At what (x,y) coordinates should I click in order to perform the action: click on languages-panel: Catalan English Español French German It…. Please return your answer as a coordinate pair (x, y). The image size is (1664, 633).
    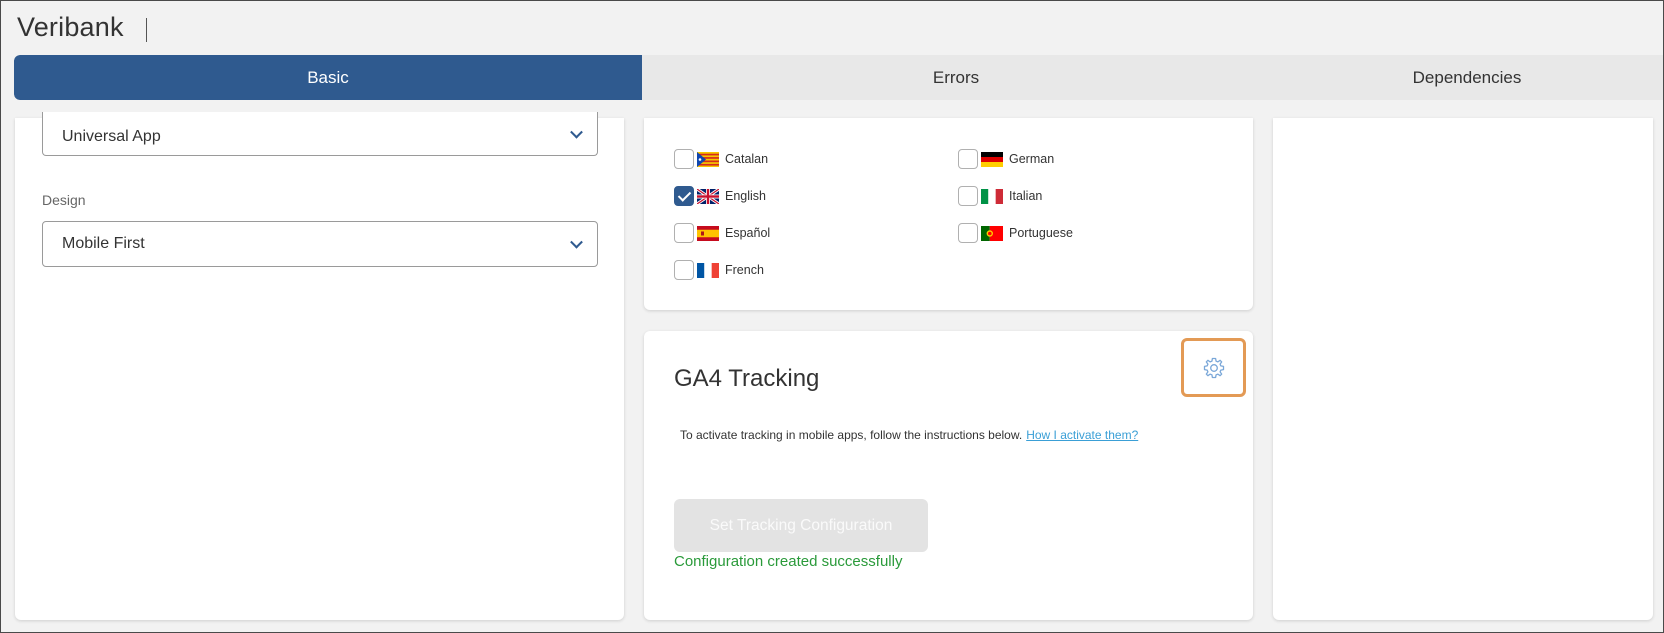
    Looking at the image, I should click on (948, 214).